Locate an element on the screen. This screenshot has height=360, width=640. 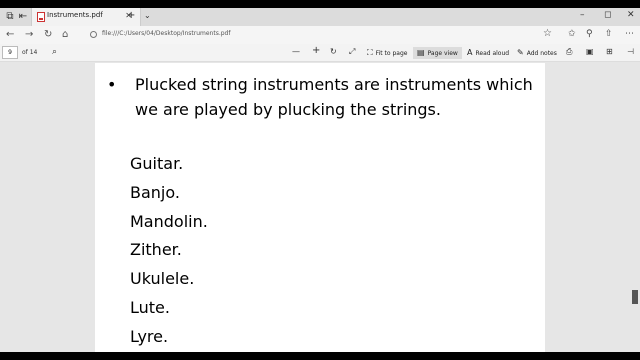
share-icon: ⇧ is located at coordinates (609, 34).